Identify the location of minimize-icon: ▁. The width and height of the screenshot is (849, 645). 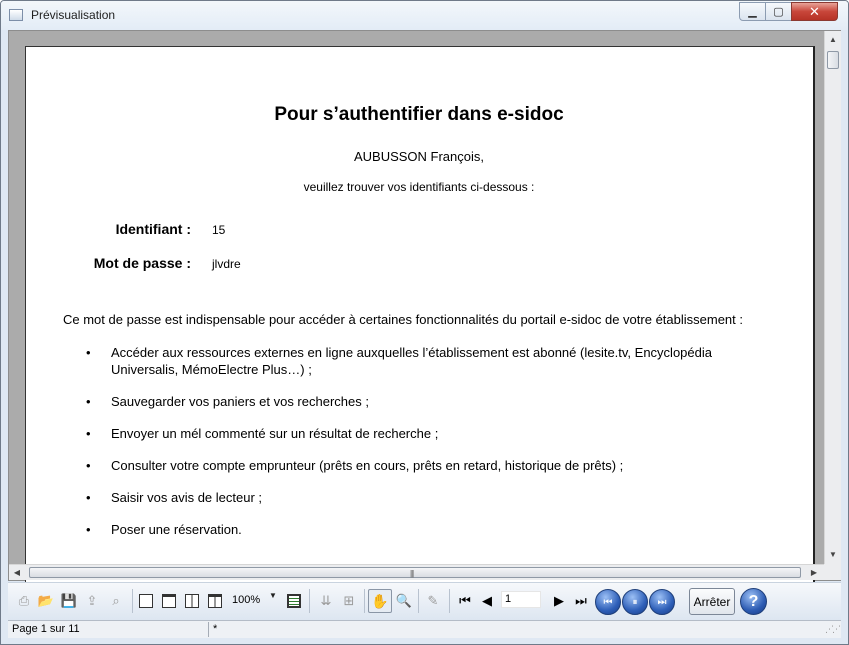
(752, 12).